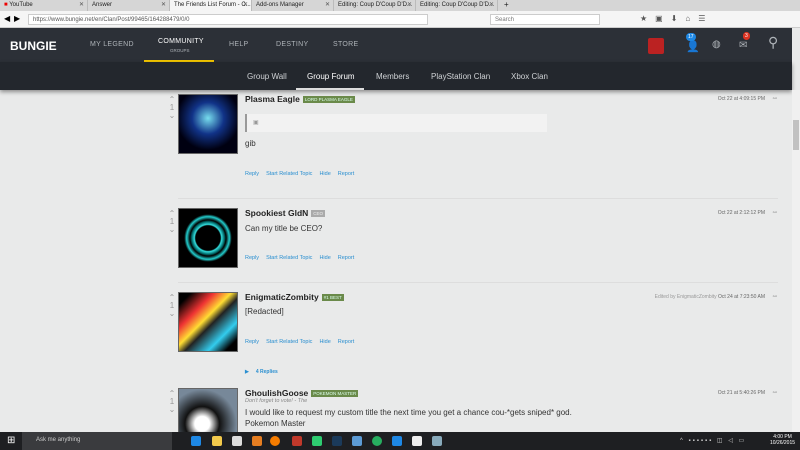 This screenshot has width=800, height=450. Describe the element at coordinates (129, 5) in the screenshot. I see `tab-answer: Answer ✕` at that location.